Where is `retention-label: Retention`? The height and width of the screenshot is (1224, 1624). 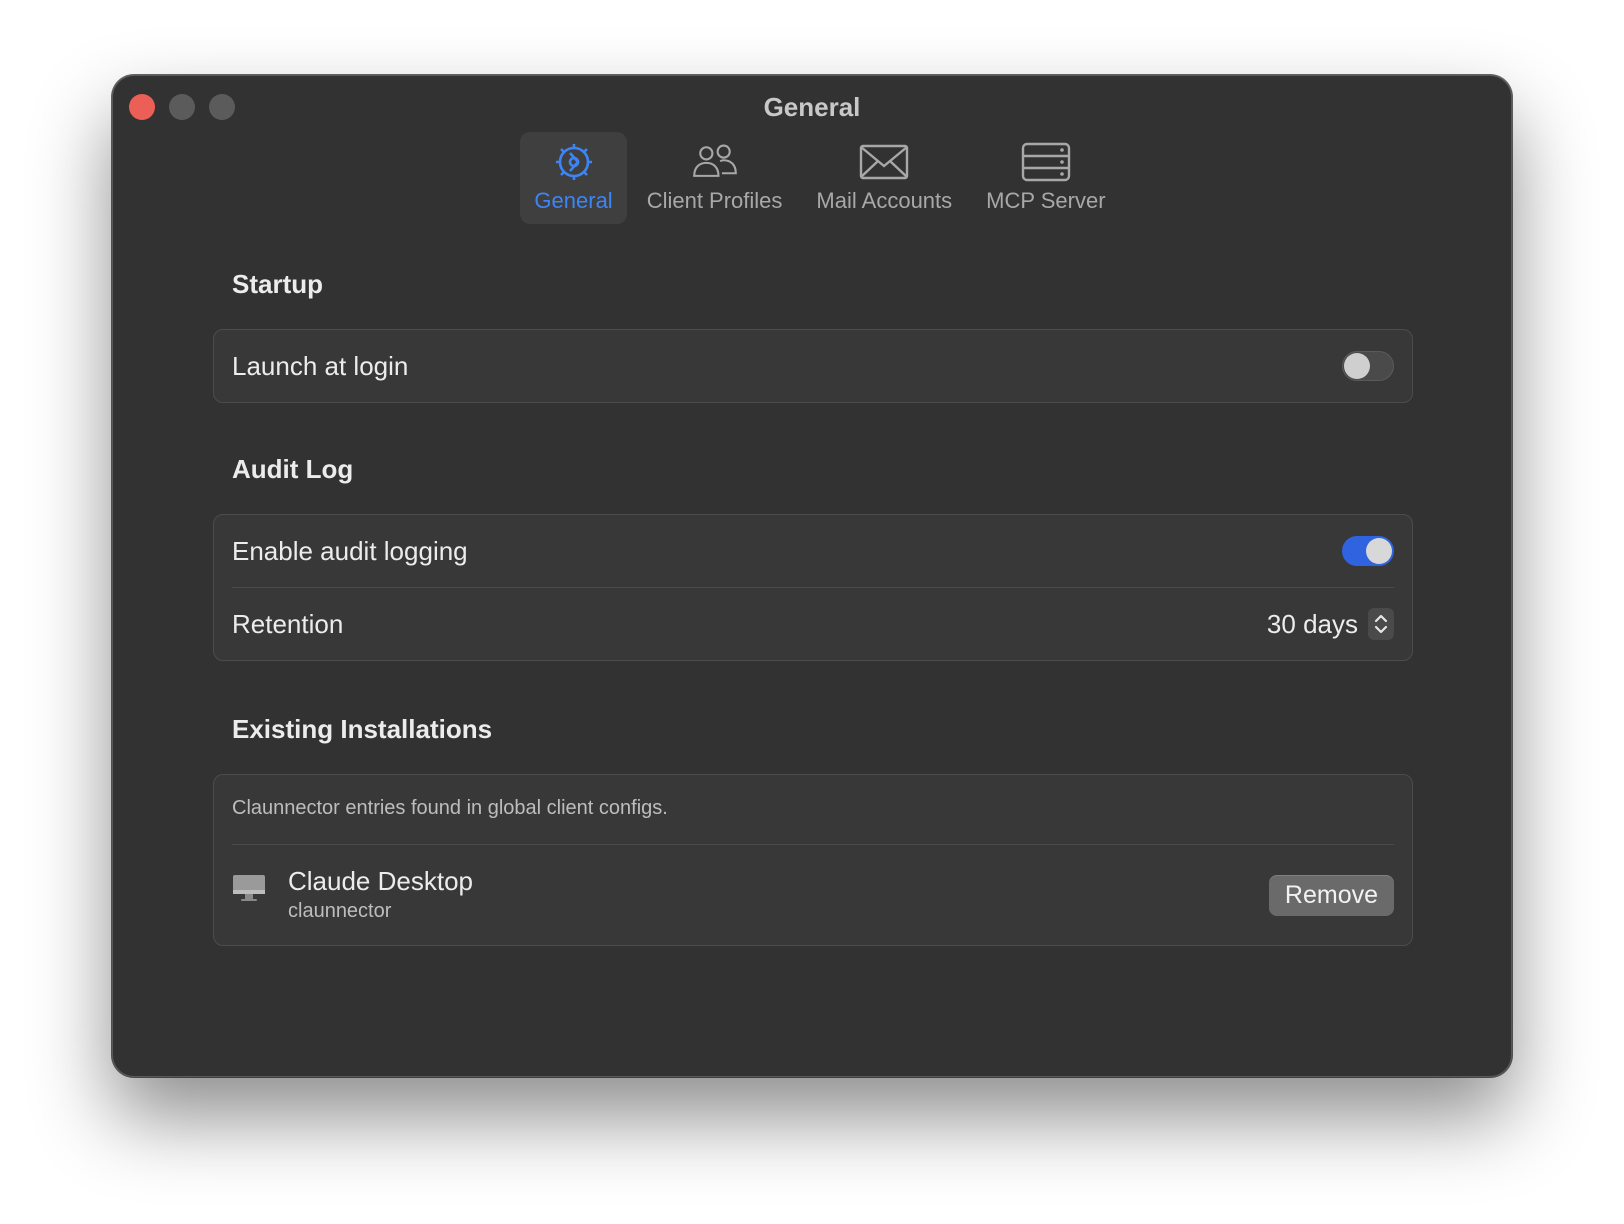 retention-label: Retention is located at coordinates (288, 623).